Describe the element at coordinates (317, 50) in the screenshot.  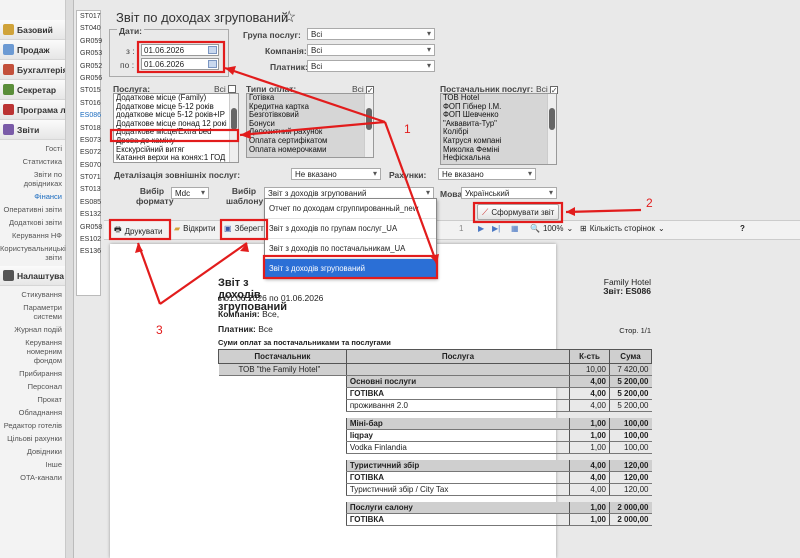
I see `company-value: Всі` at that location.